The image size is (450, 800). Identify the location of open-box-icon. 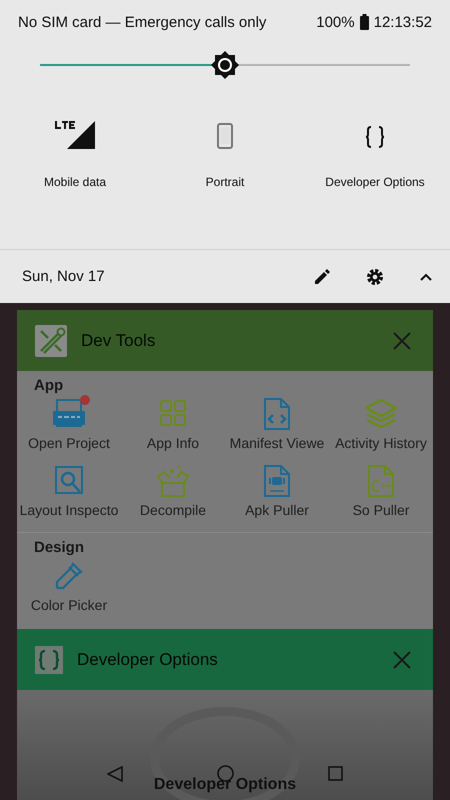
(173, 481).